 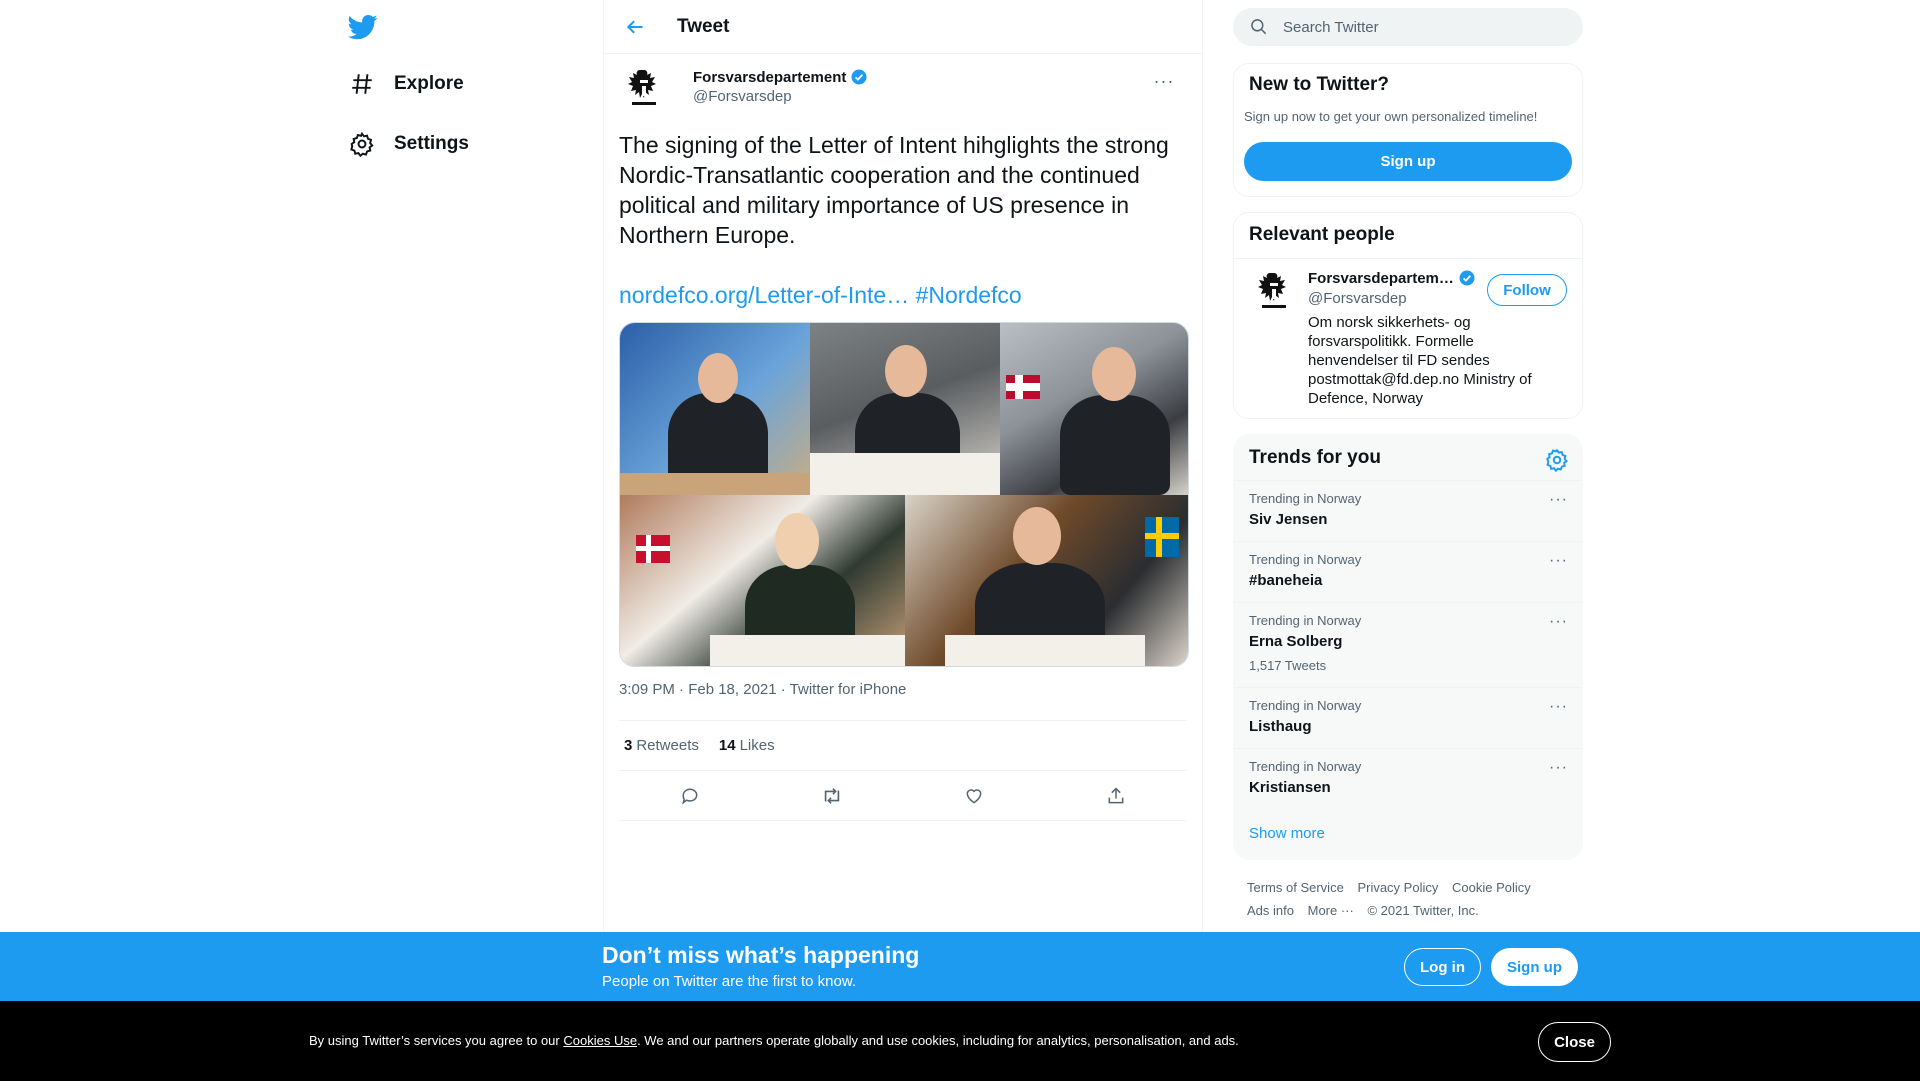 I want to click on banner-subtitle: People on Twitter are the first to know., so click(x=729, y=981).